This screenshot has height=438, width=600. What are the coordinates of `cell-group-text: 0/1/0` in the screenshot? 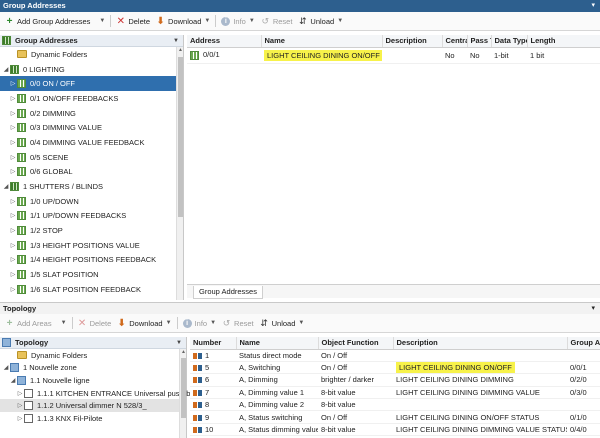 It's located at (578, 417).